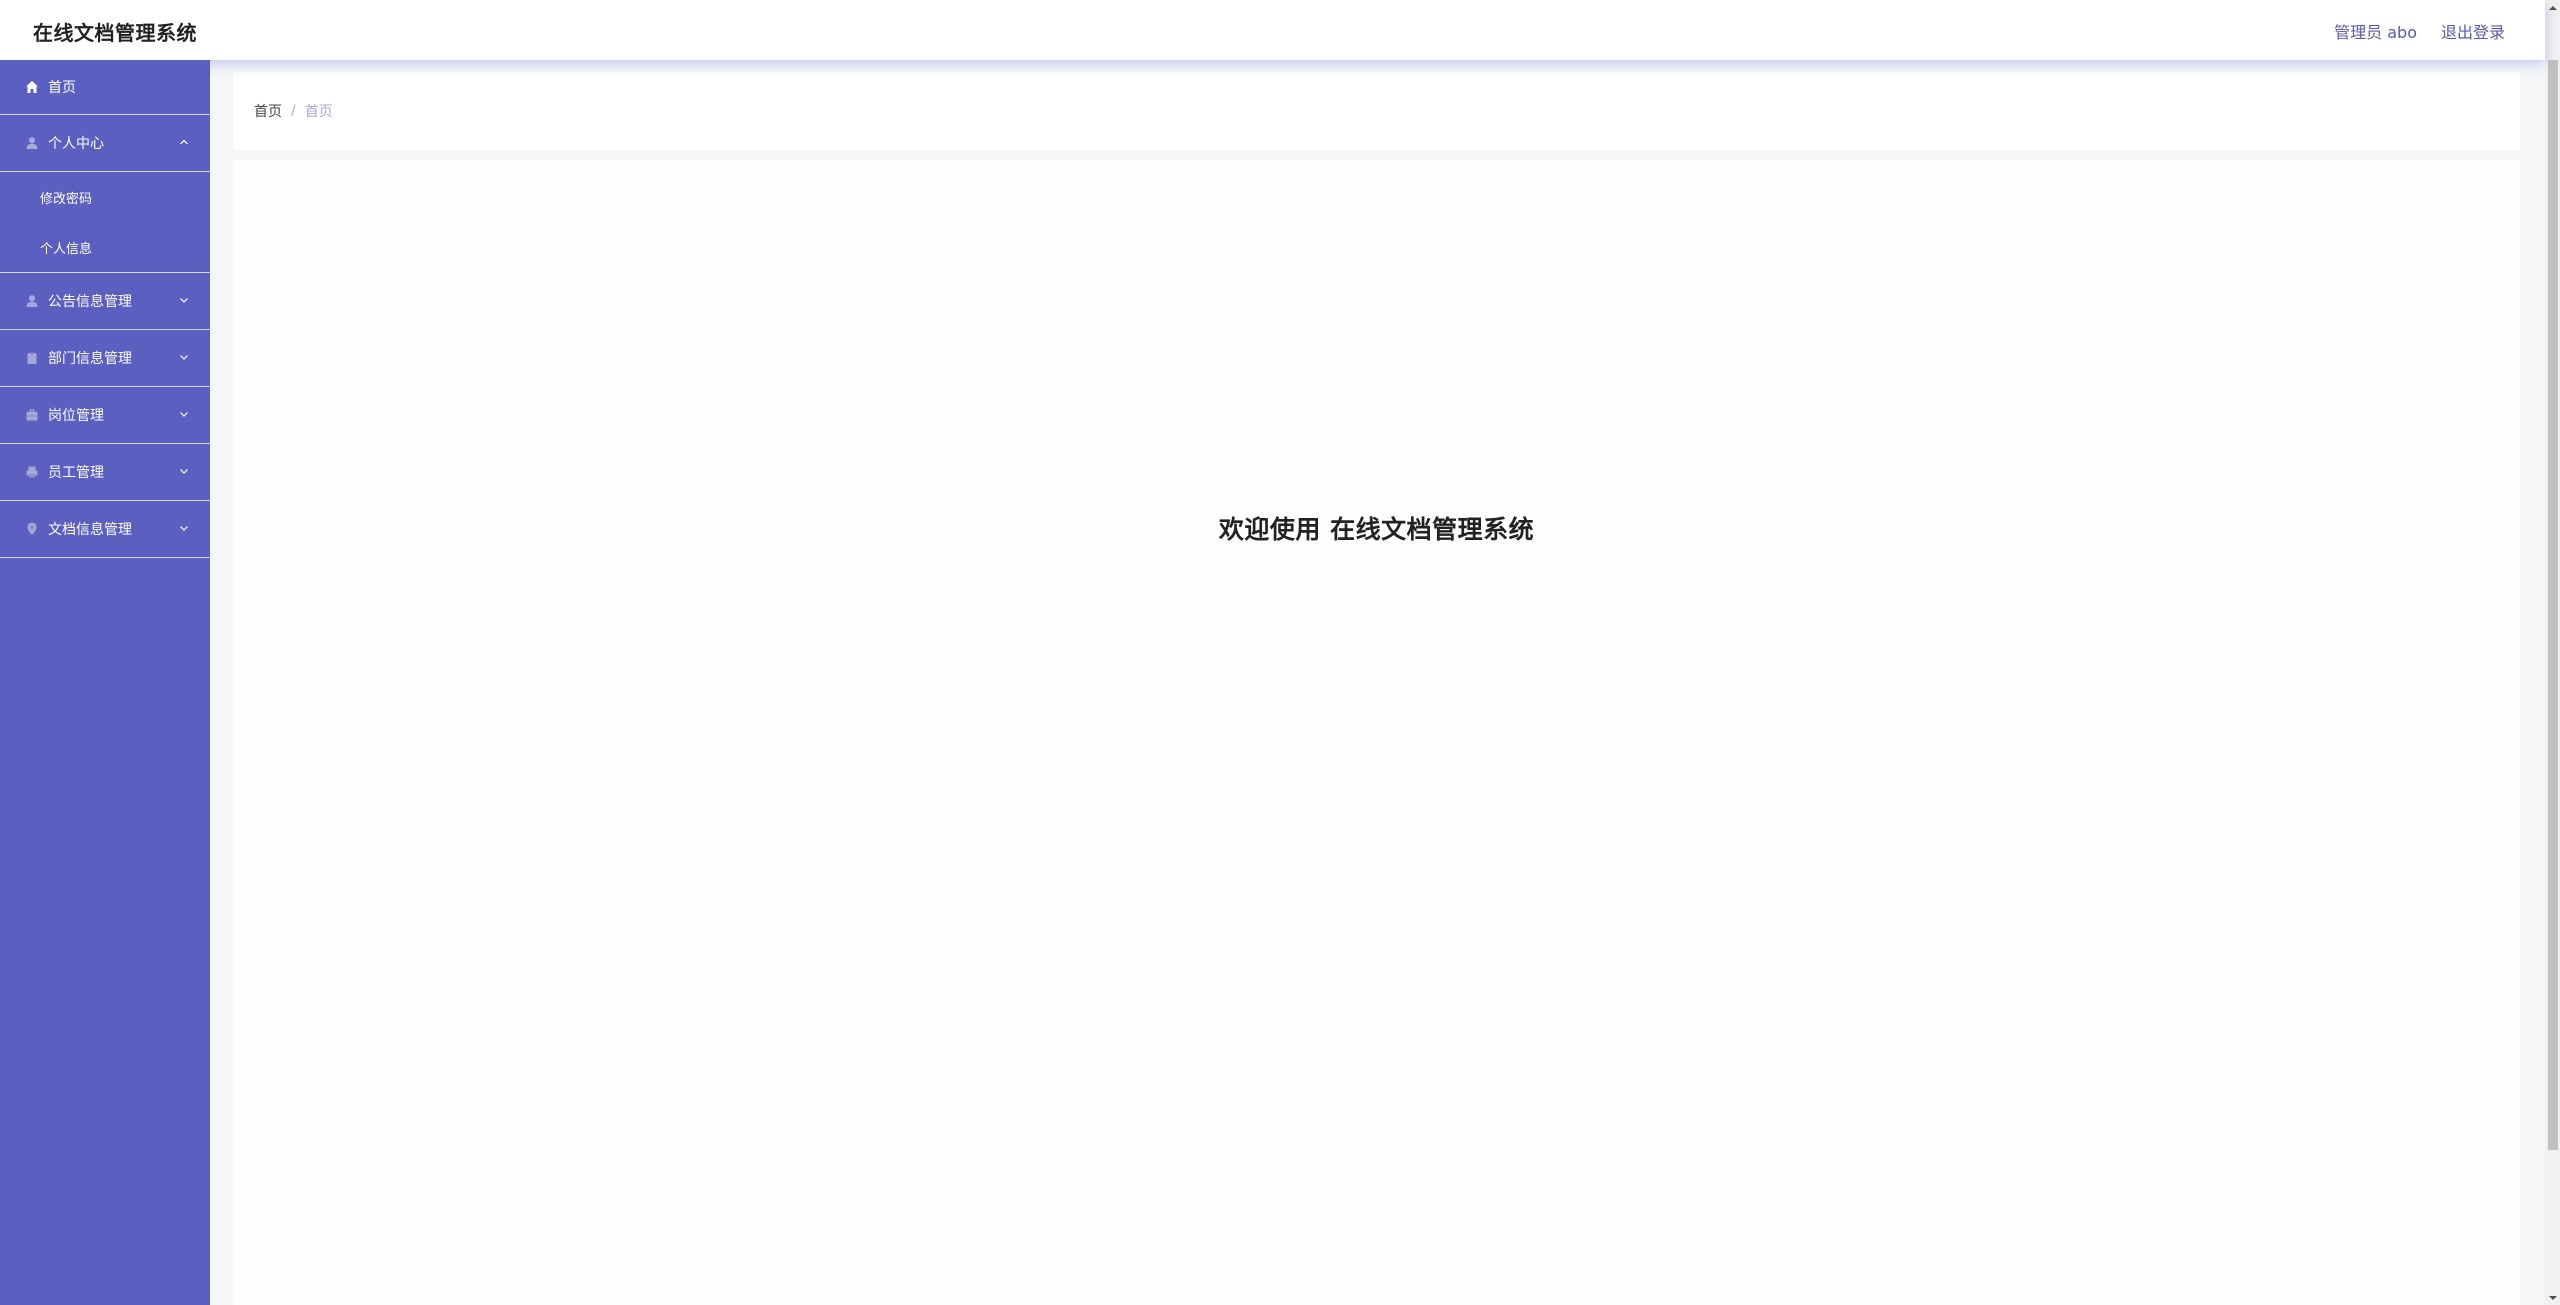 This screenshot has height=1305, width=2560. What do you see at coordinates (32, 415) in the screenshot?
I see `briefcase-icon` at bounding box center [32, 415].